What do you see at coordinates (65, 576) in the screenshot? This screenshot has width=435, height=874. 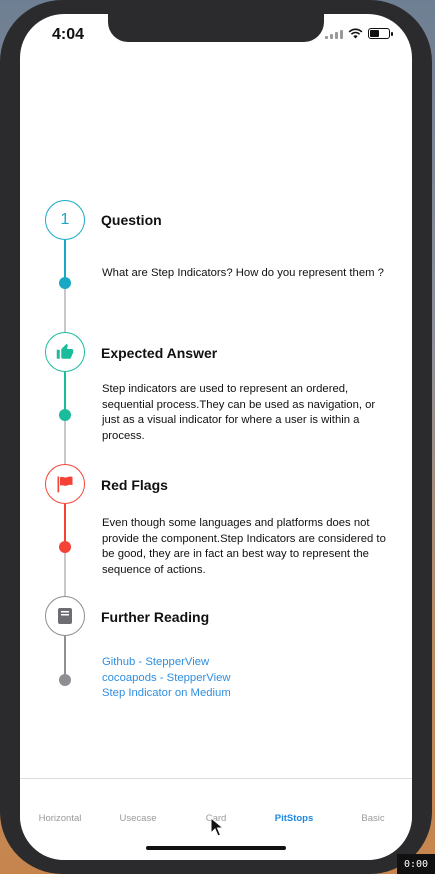 I see `step-3-gray-connector` at bounding box center [65, 576].